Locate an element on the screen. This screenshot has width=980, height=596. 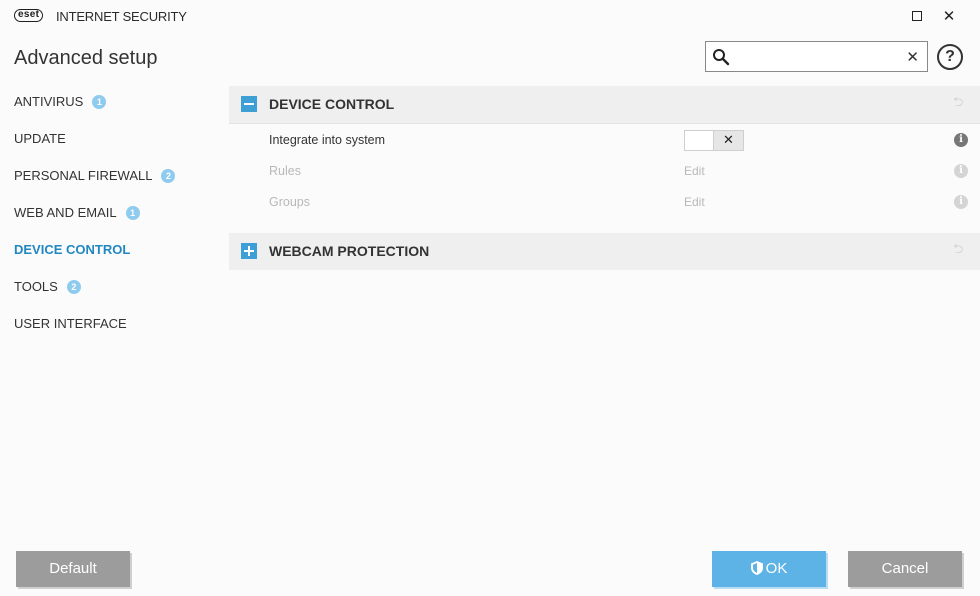
sidebar-item-web-and-email: WEB AND EMAIL 1 is located at coordinates (110, 212).